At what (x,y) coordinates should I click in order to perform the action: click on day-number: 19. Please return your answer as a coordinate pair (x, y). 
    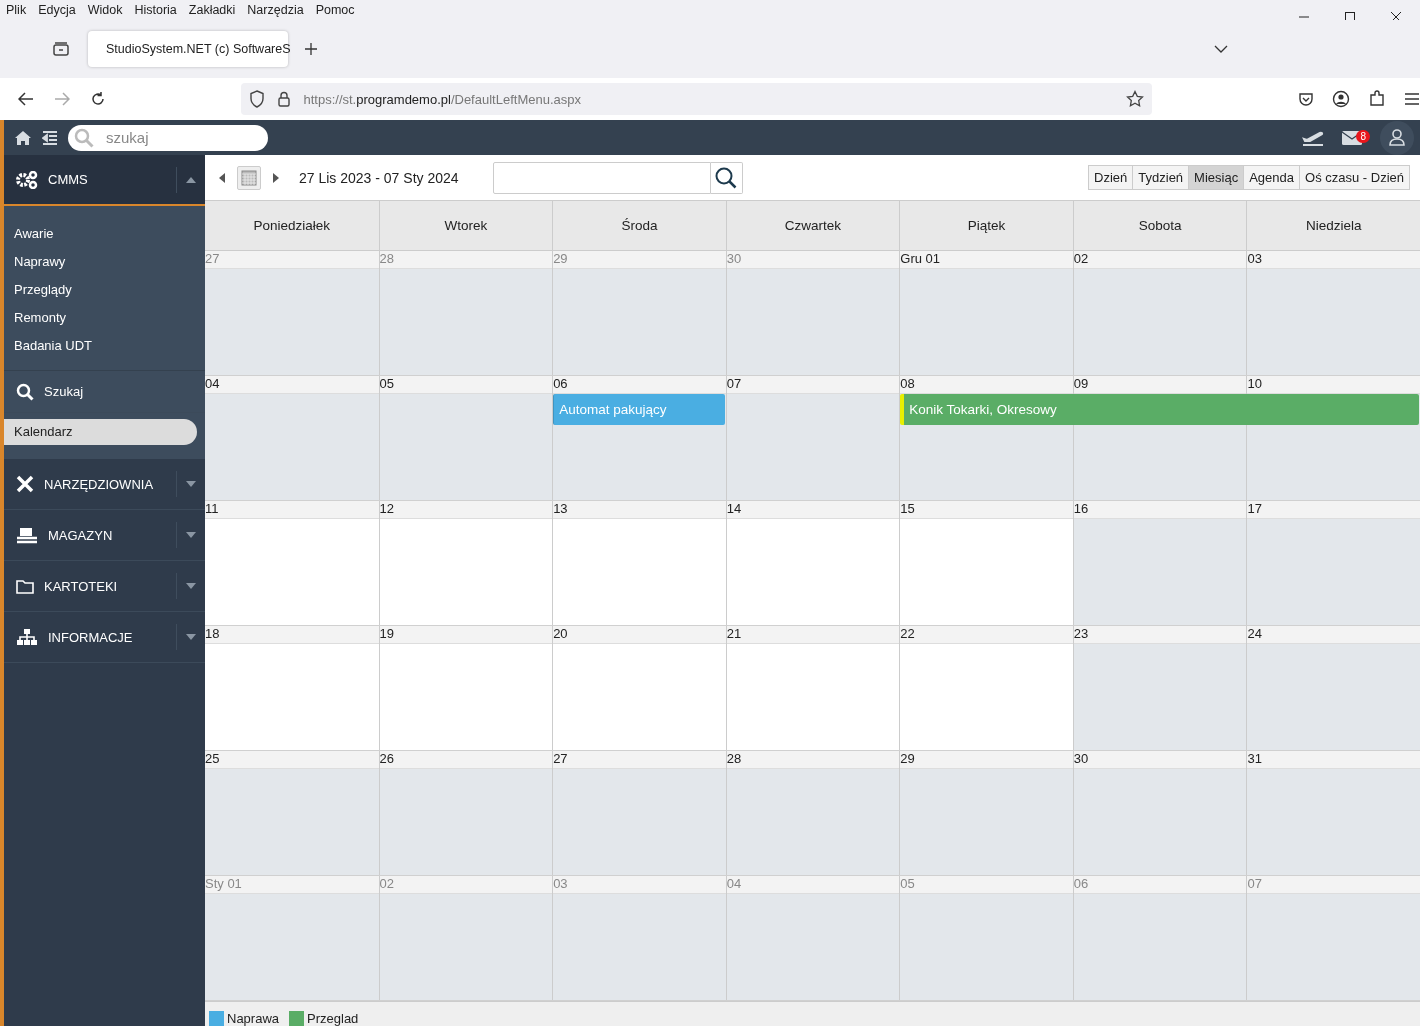
    Looking at the image, I should click on (466, 635).